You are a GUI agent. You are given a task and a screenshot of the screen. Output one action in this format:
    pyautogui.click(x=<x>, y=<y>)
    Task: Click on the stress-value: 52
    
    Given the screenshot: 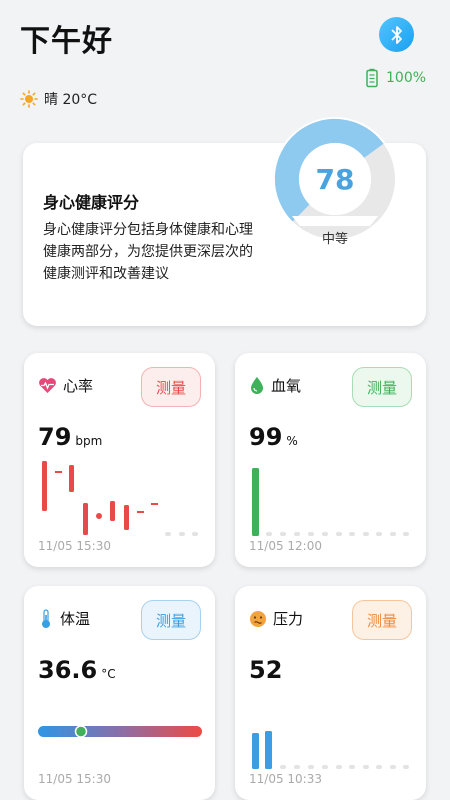 What is the action you would take?
    pyautogui.click(x=266, y=670)
    